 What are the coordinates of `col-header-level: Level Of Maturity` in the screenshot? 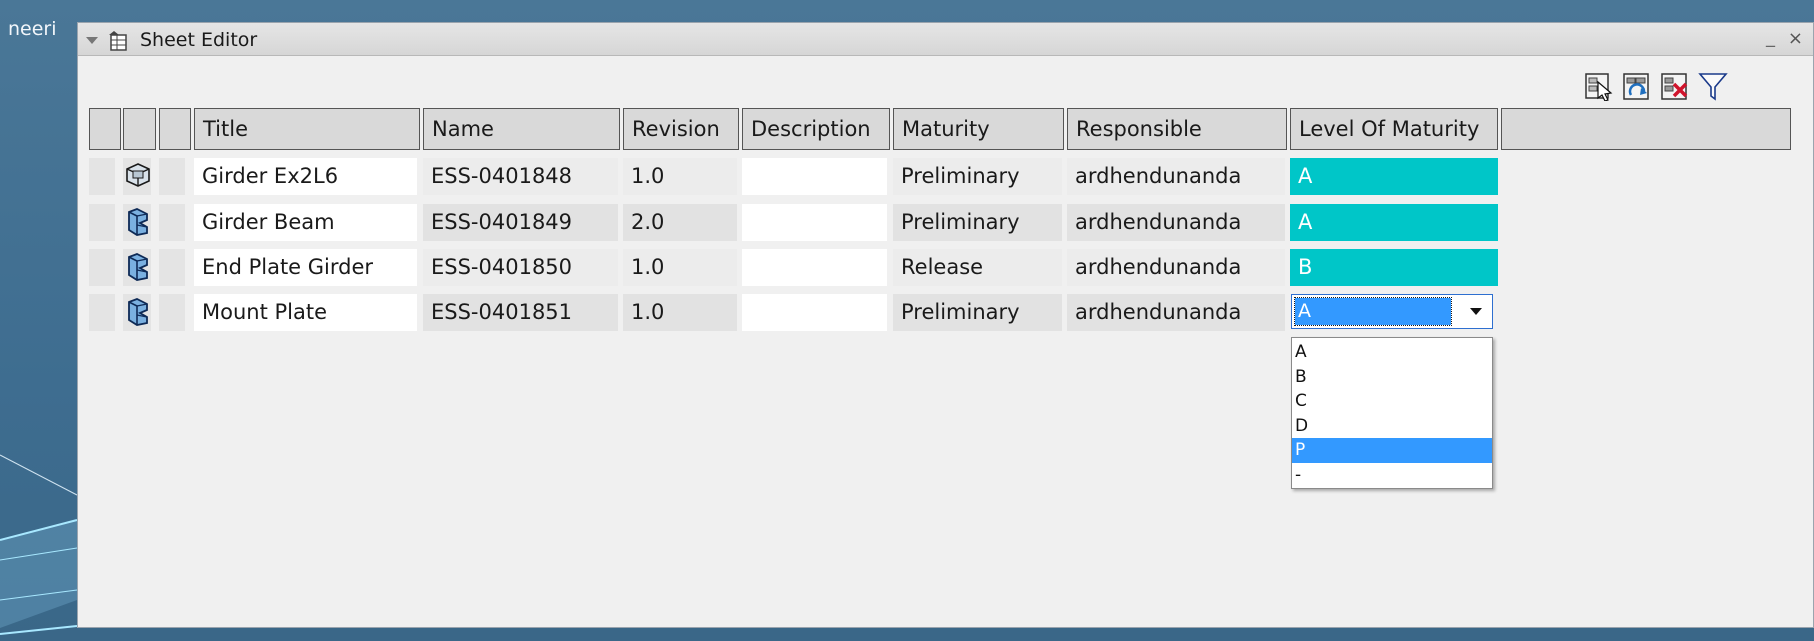 It's located at (1394, 129).